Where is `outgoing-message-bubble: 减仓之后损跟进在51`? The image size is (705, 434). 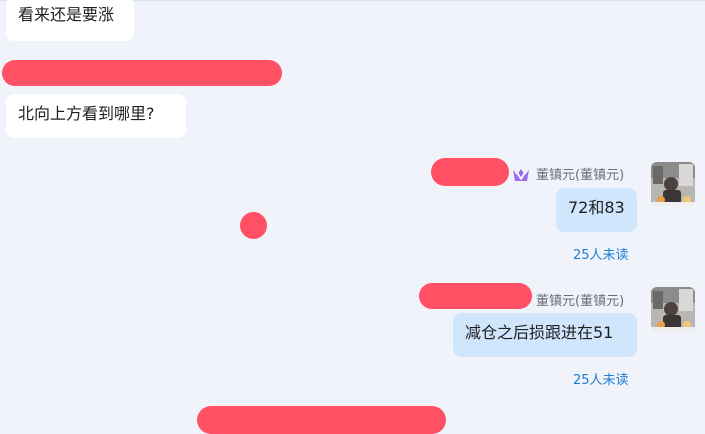
outgoing-message-bubble: 减仓之后损跟进在51 is located at coordinates (545, 335).